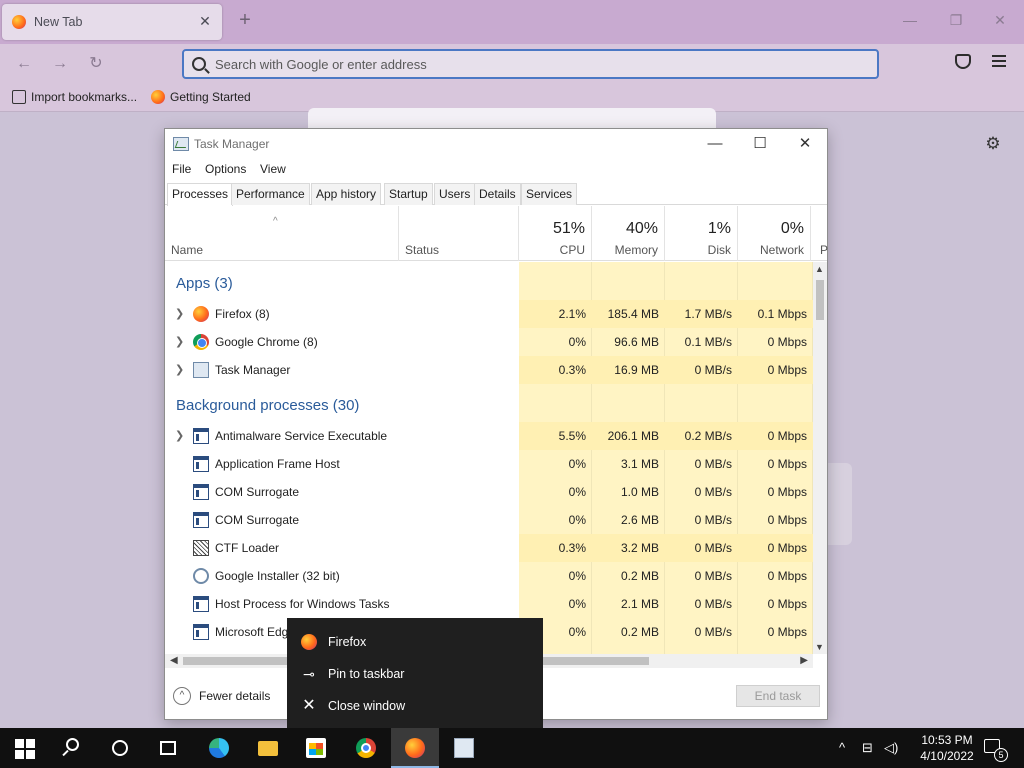 The width and height of the screenshot is (1024, 768). Describe the element at coordinates (253, 370) in the screenshot. I see `process-name: Task Manager` at that location.